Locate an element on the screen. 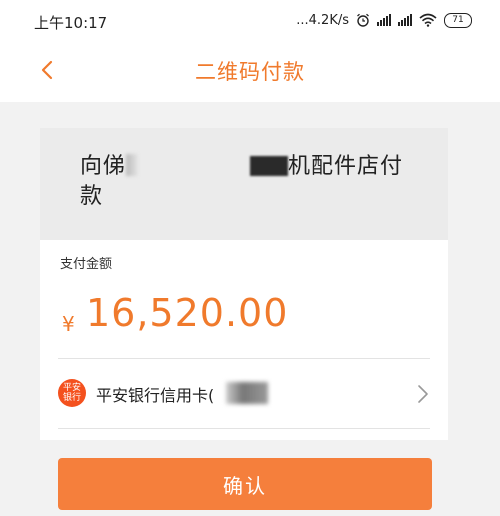  page-header: 二维码付款 is located at coordinates (250, 71).